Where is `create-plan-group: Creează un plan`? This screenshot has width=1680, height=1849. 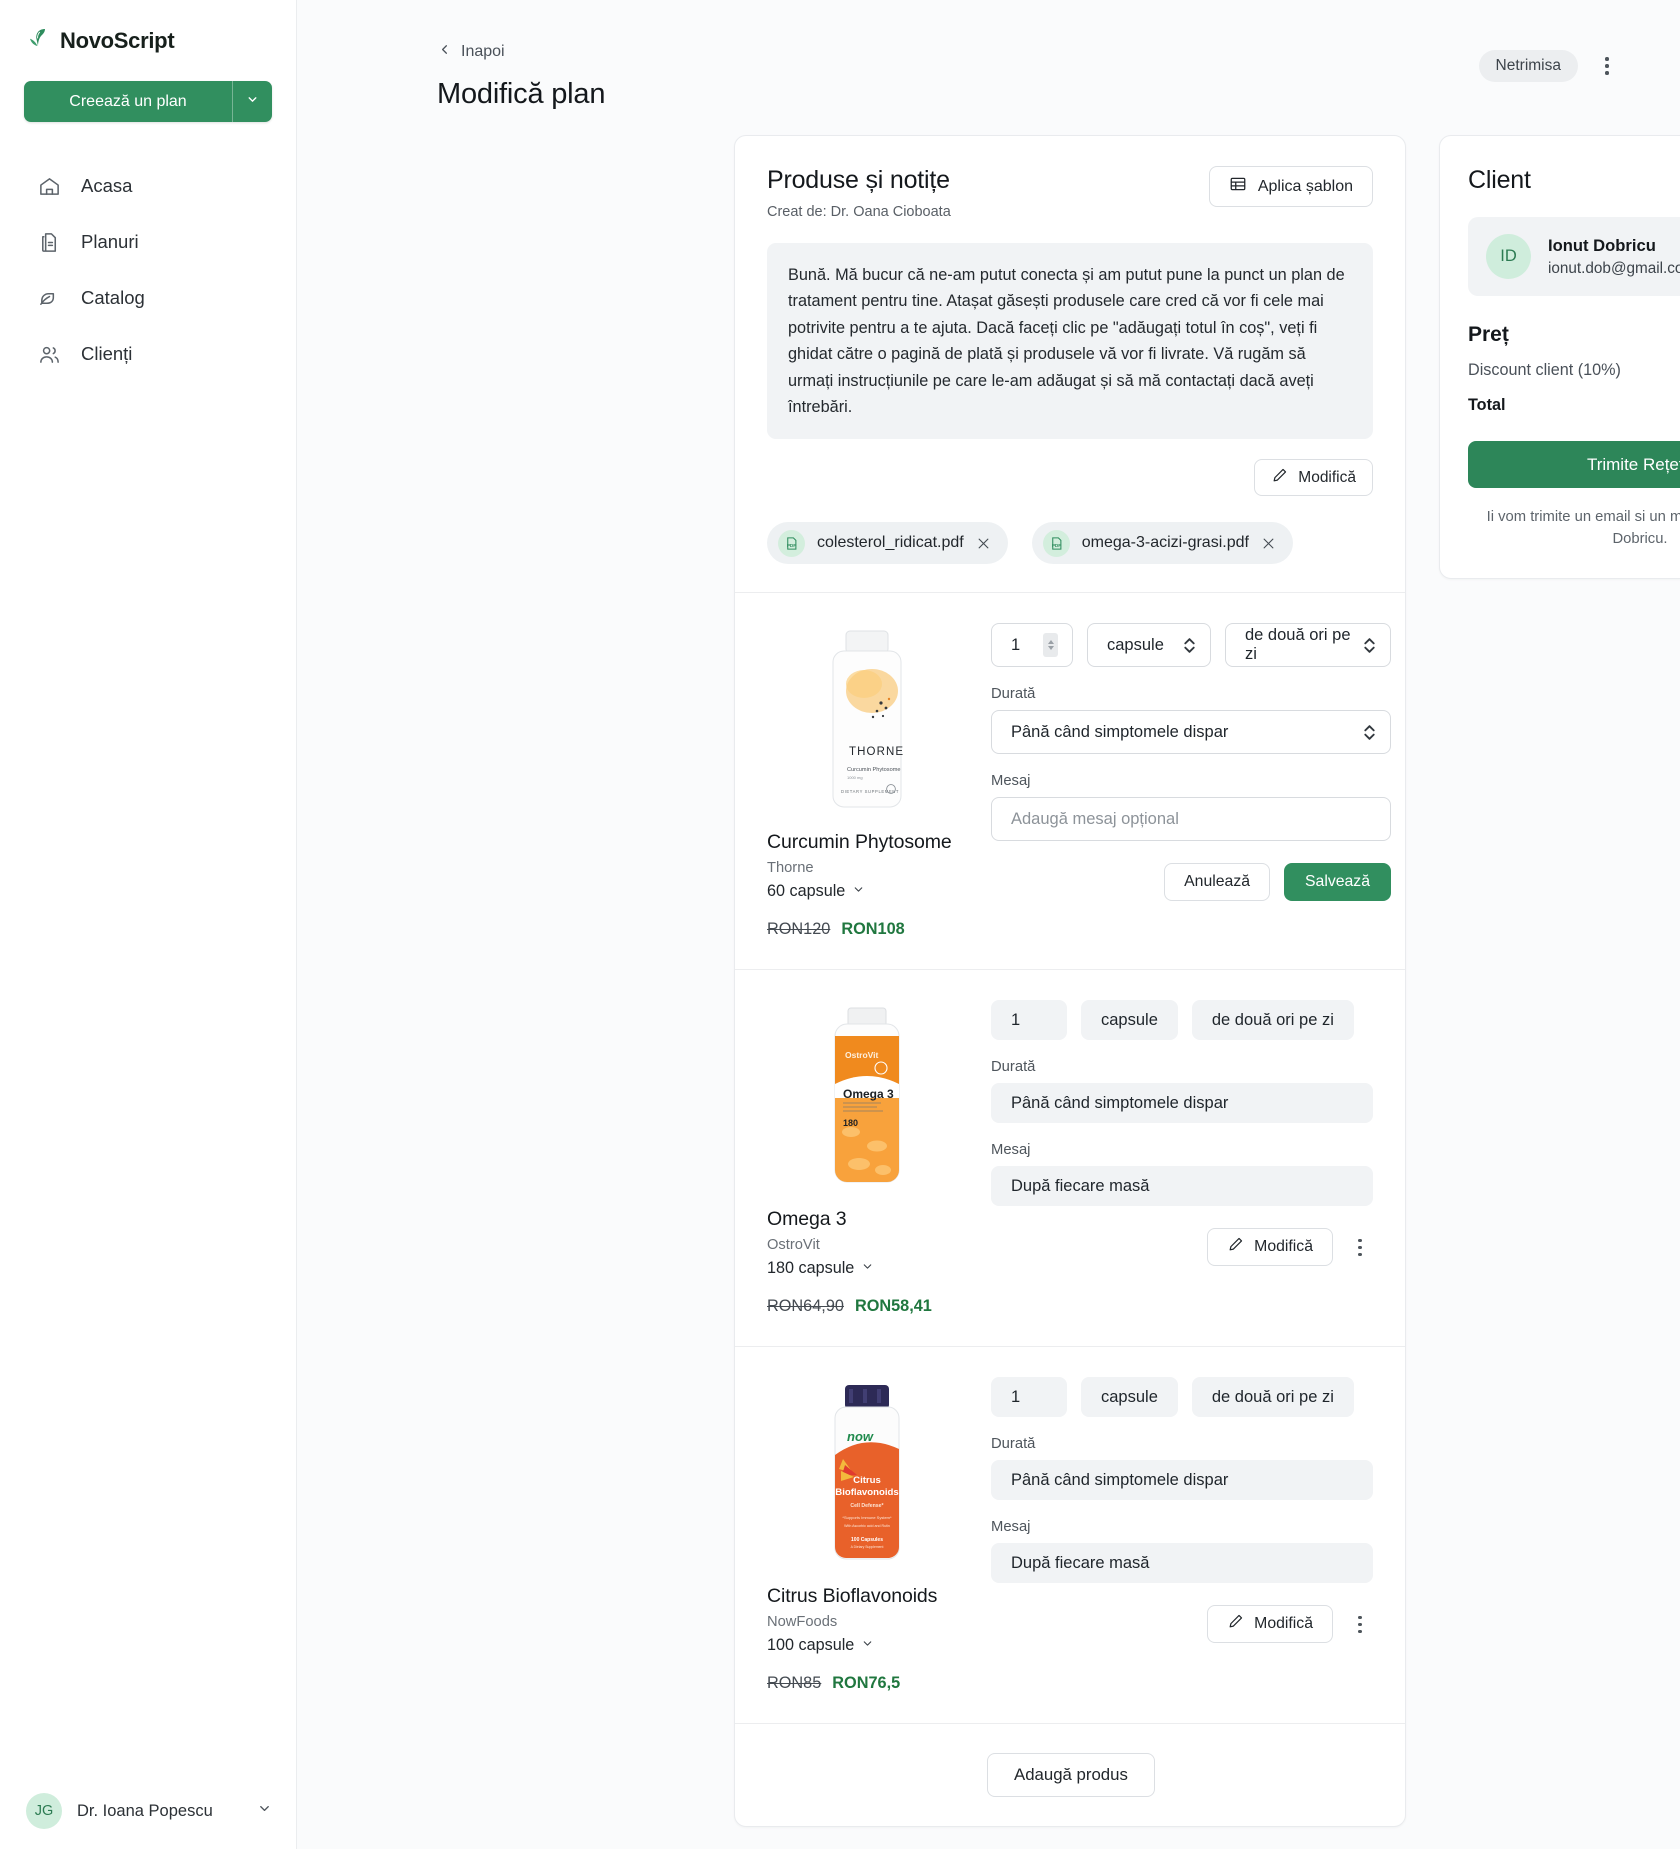
create-plan-group: Creează un plan is located at coordinates (148, 101).